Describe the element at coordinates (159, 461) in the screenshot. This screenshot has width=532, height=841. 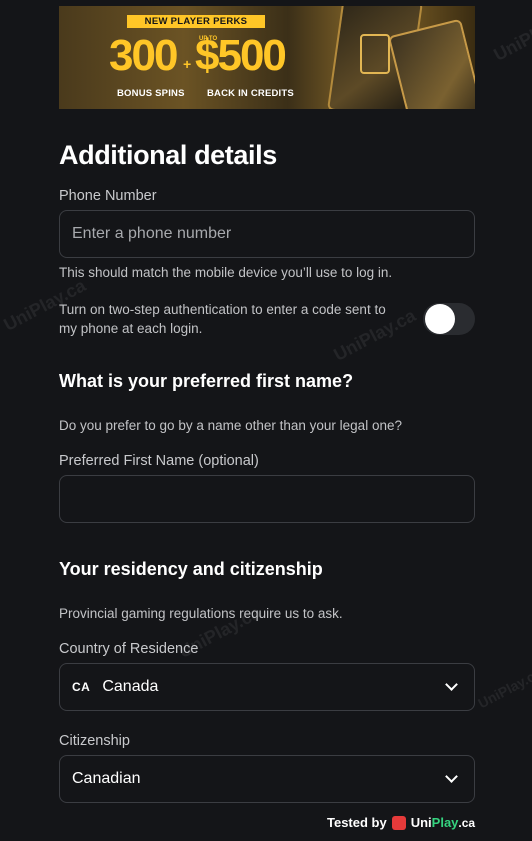
I see `preferred-name-label: Preferred First Name (optional)` at that location.